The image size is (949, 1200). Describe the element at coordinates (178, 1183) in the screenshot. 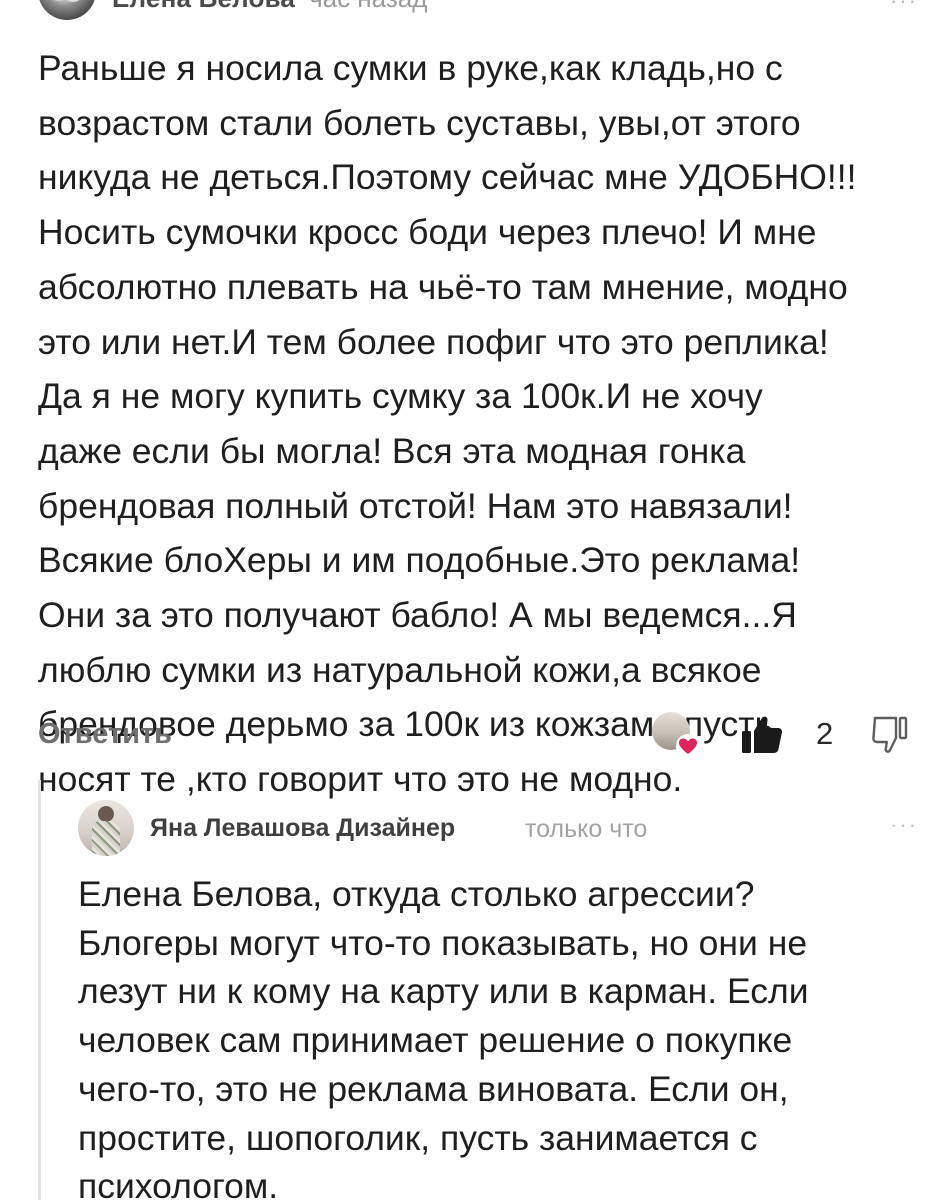

I see `reply-line: психологом.` at that location.